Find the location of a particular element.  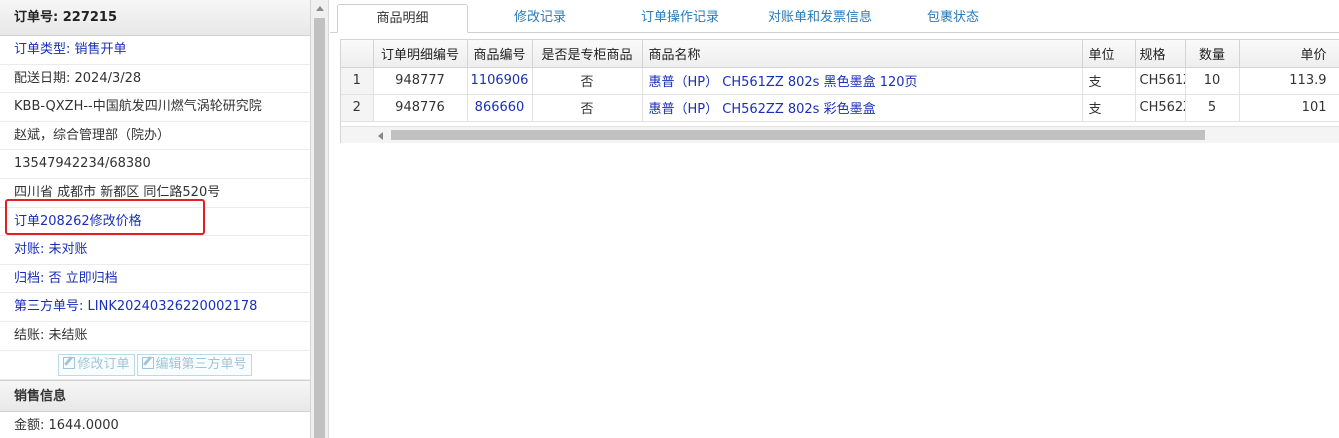

col-header-rownum is located at coordinates (357, 54).